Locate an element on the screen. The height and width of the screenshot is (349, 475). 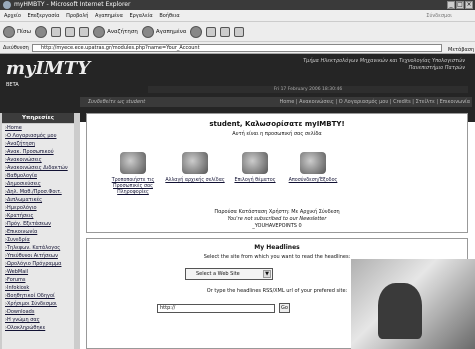
edit-button is located at coordinates (239, 31).